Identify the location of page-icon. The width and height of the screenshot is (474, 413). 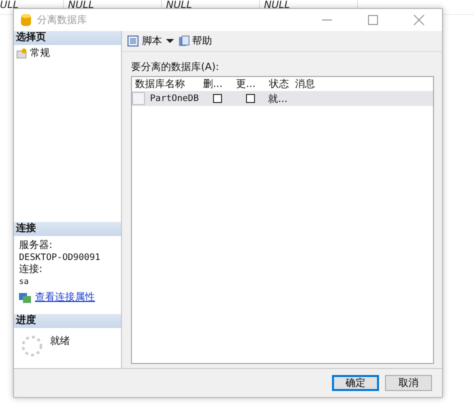
(22, 53).